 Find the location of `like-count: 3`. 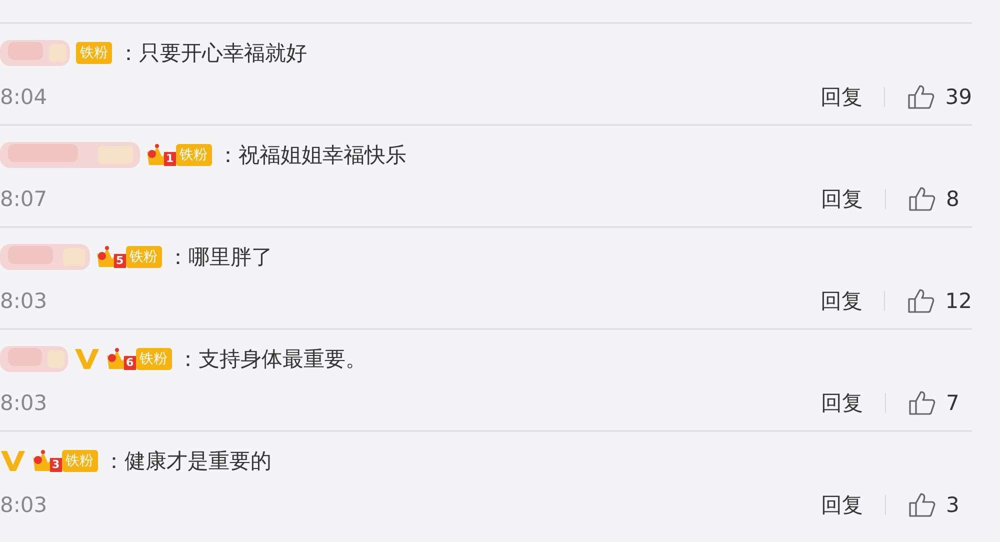

like-count: 3 is located at coordinates (953, 505).